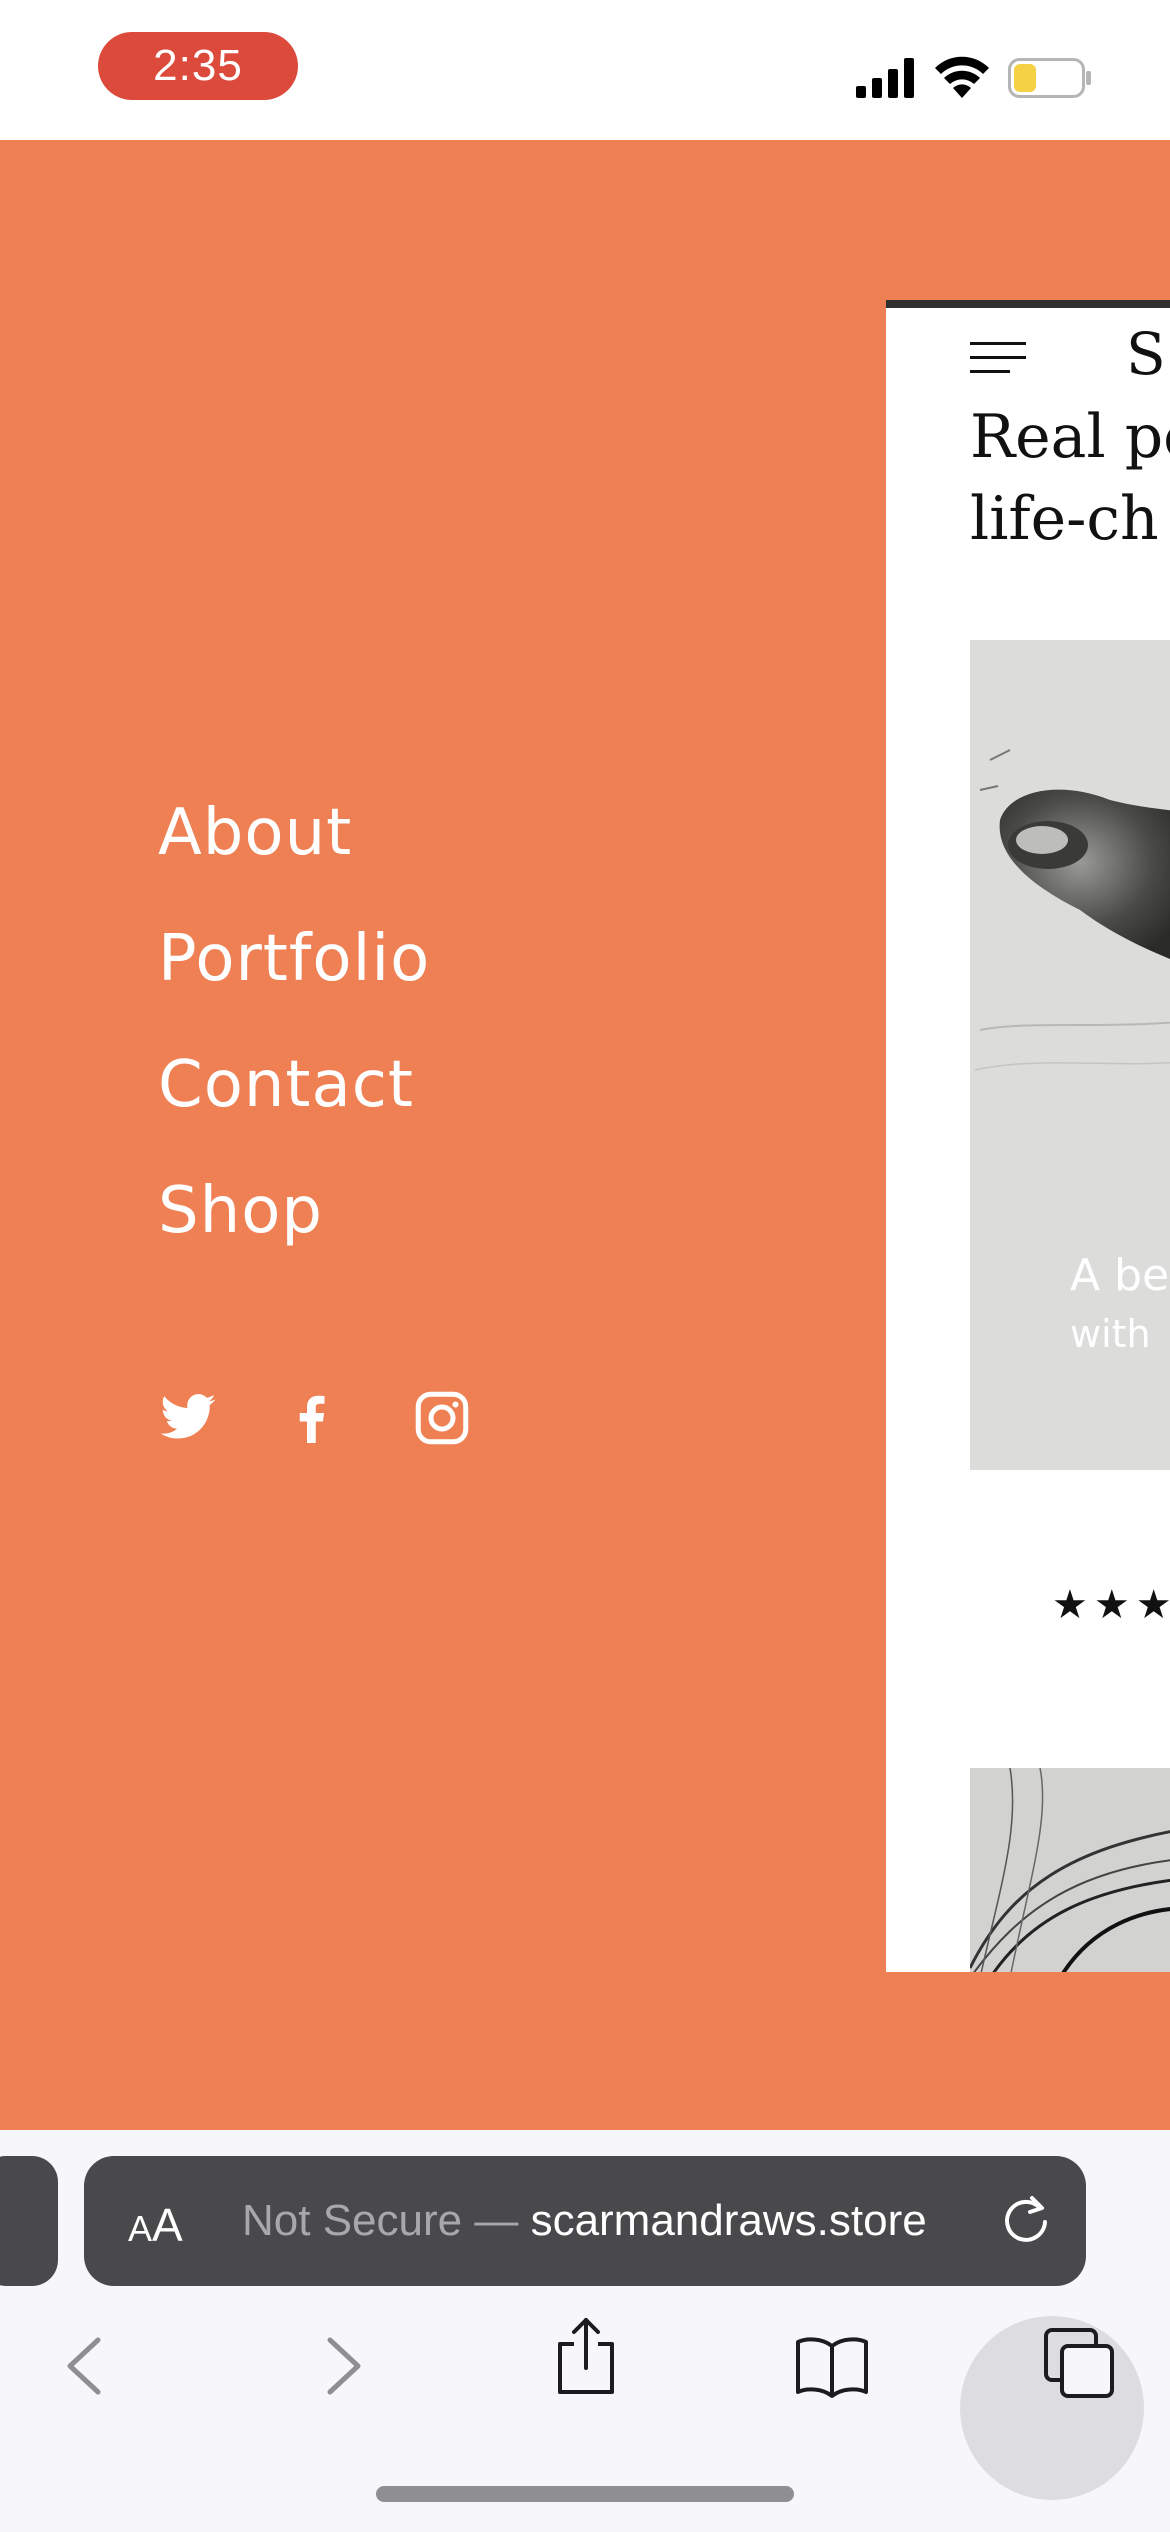  I want to click on preview-top-border, so click(1028, 304).